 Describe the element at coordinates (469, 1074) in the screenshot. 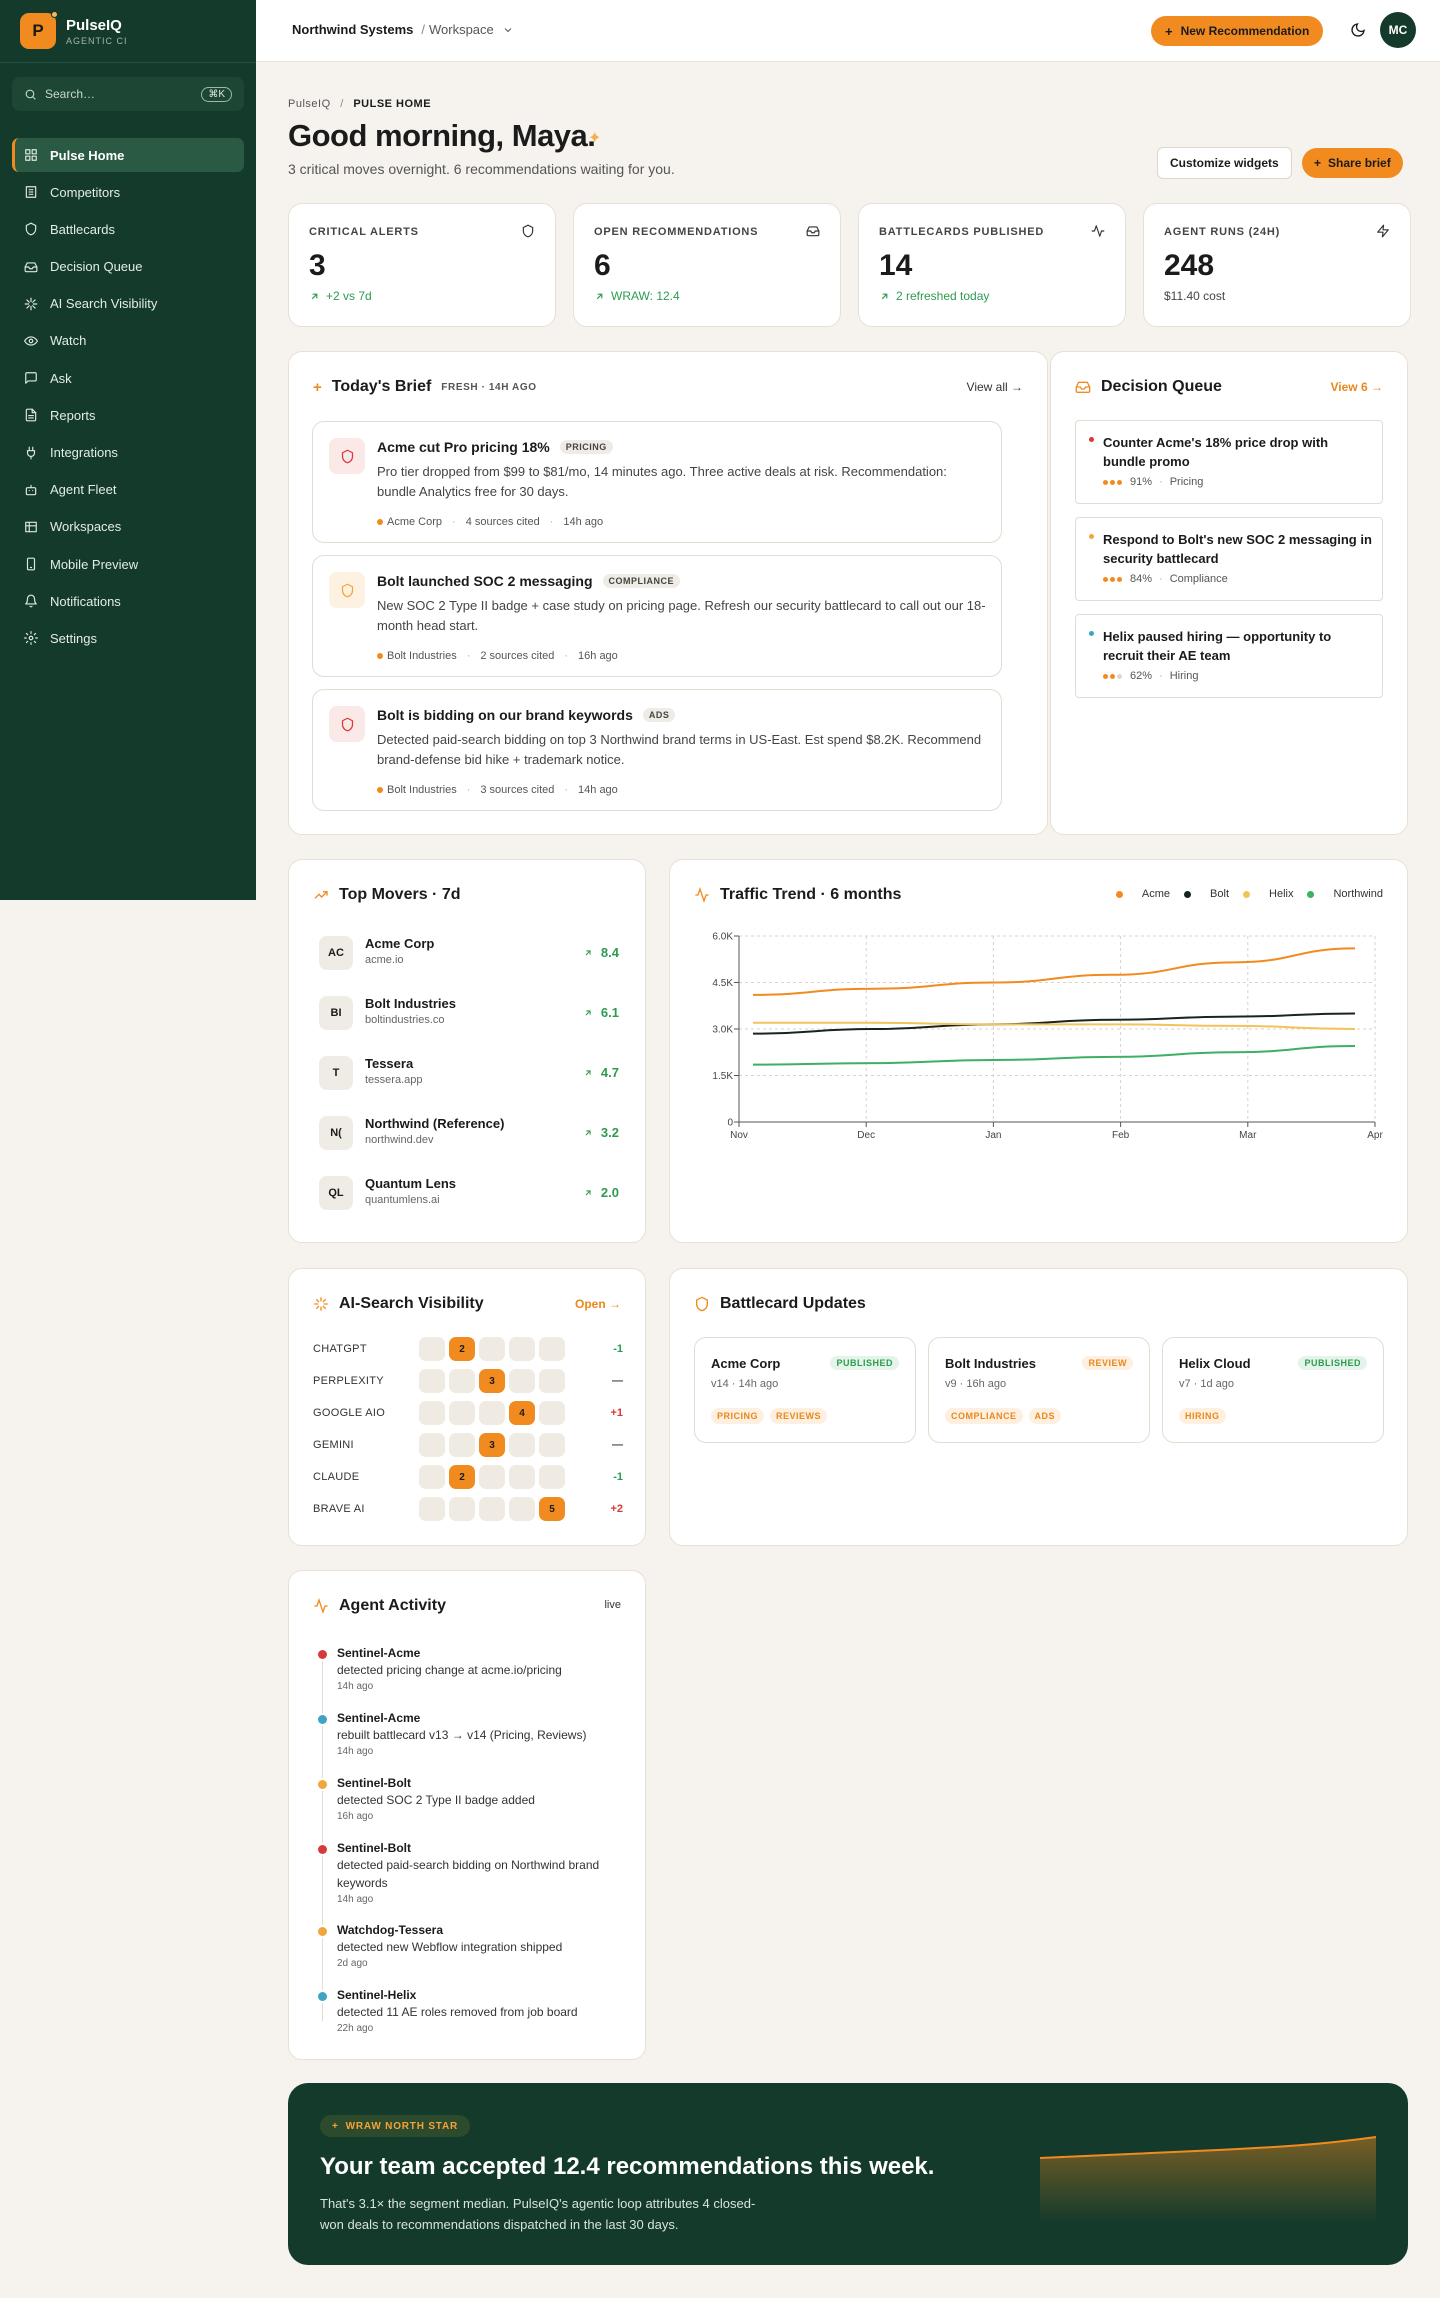

I see `mover-row: T Tessera tessera.app 4.7` at that location.